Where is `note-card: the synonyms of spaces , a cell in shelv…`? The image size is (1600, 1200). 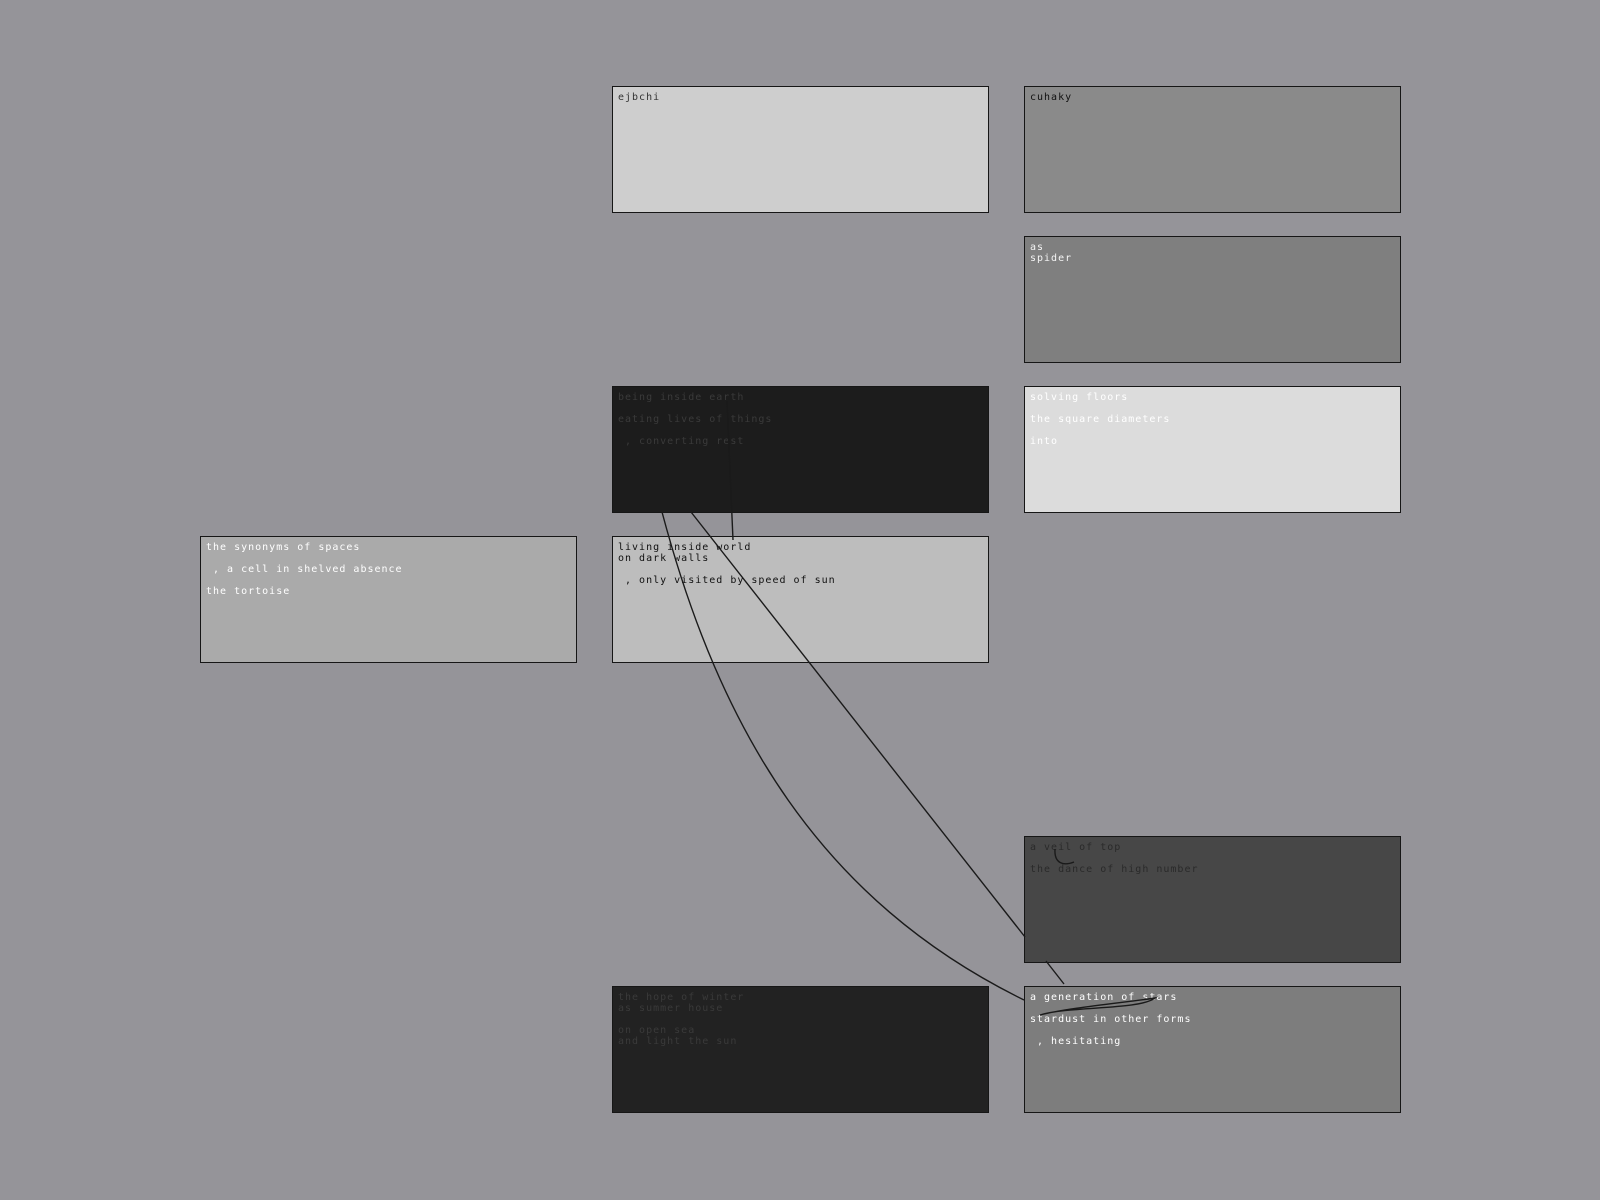
note-card: the synonyms of spaces , a cell in shelv… is located at coordinates (388, 599).